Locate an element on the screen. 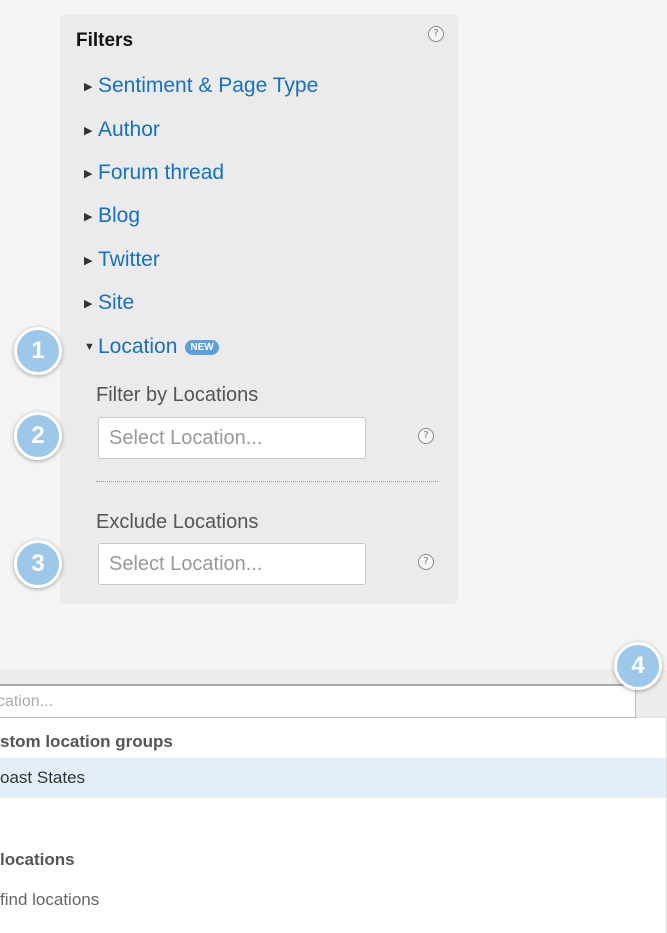  filter-forum-thread: ▶ Forum thread is located at coordinates (154, 173).